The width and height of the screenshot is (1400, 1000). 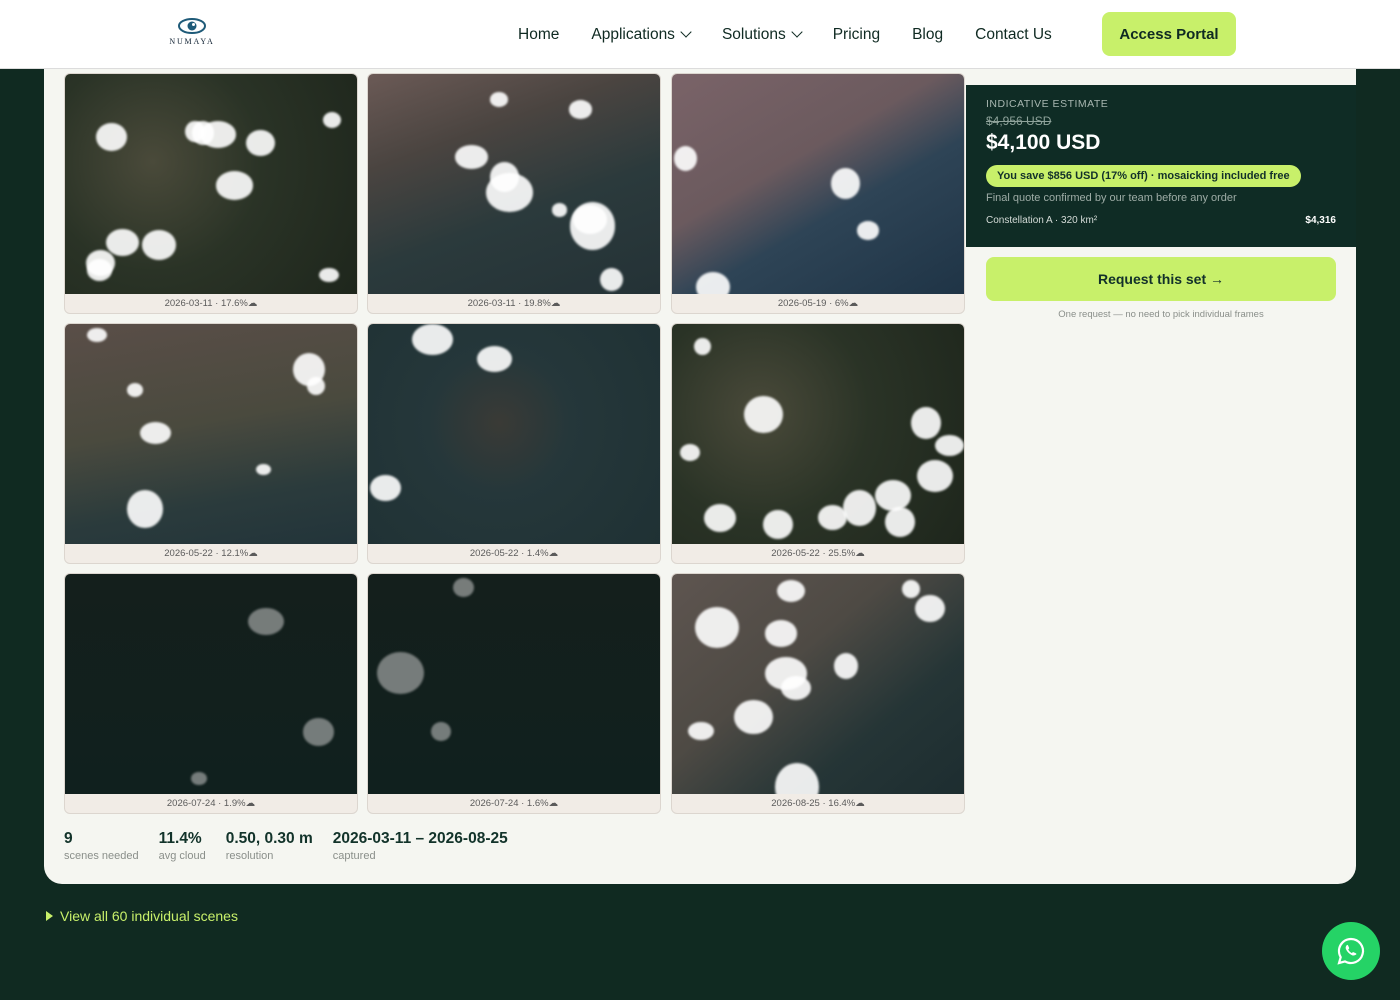 I want to click on stat-captured: 2026-03-11 – 2026-08-25 captured, so click(x=420, y=846).